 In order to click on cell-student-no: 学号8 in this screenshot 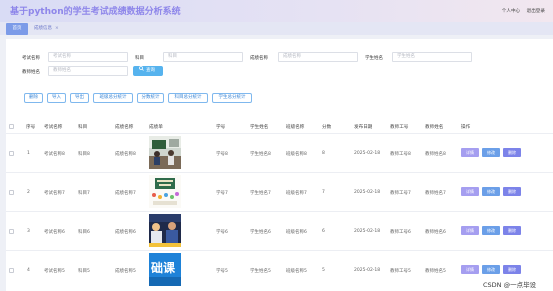, I will do `click(222, 154)`.